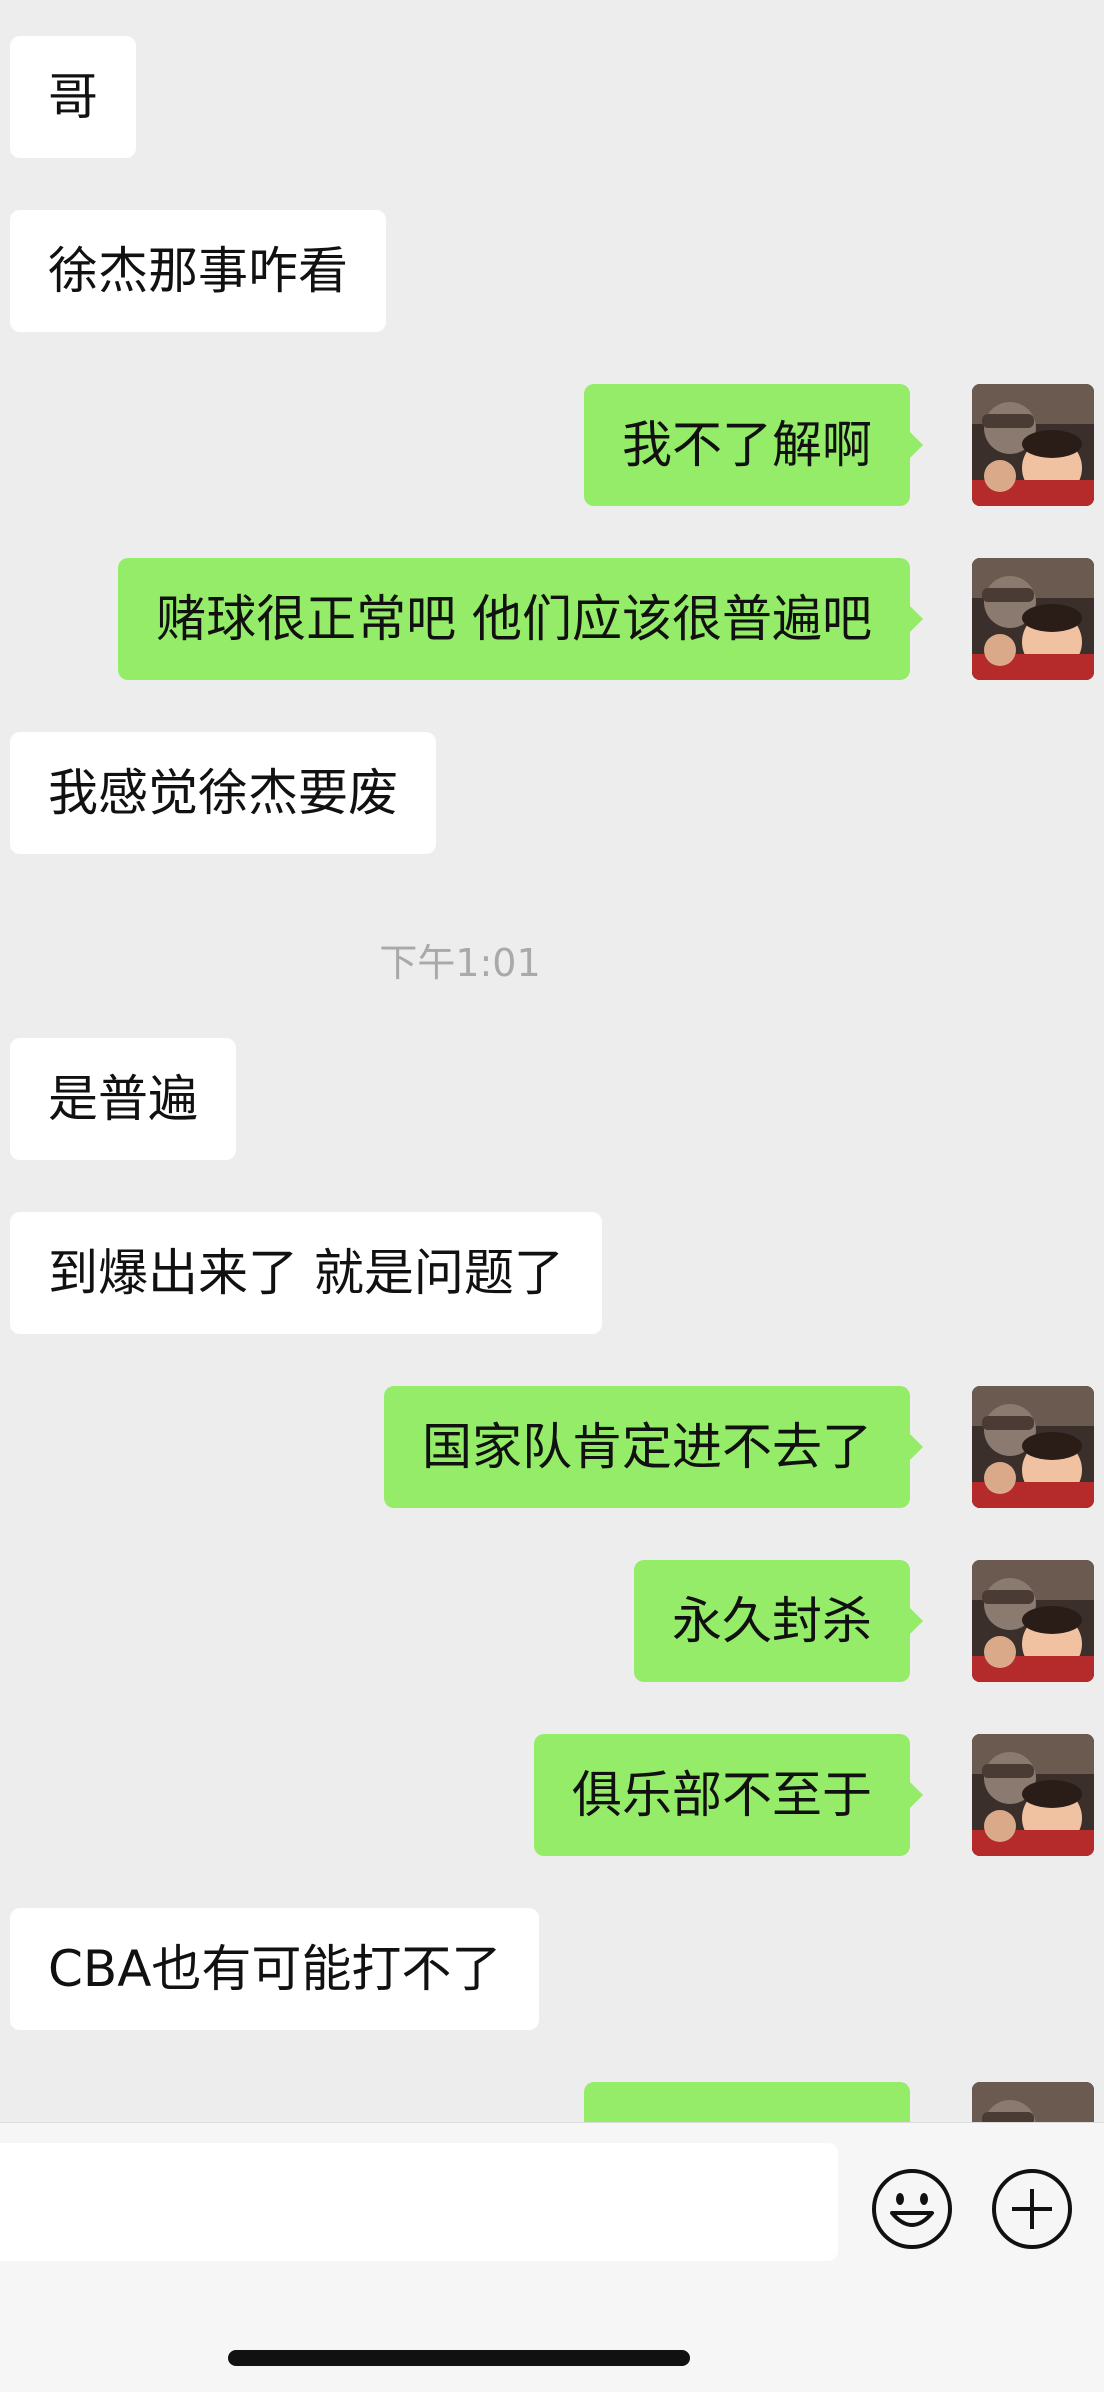 The height and width of the screenshot is (2392, 1104). What do you see at coordinates (552, 793) in the screenshot?
I see `incoming-message-row: 我感觉徐杰要废` at bounding box center [552, 793].